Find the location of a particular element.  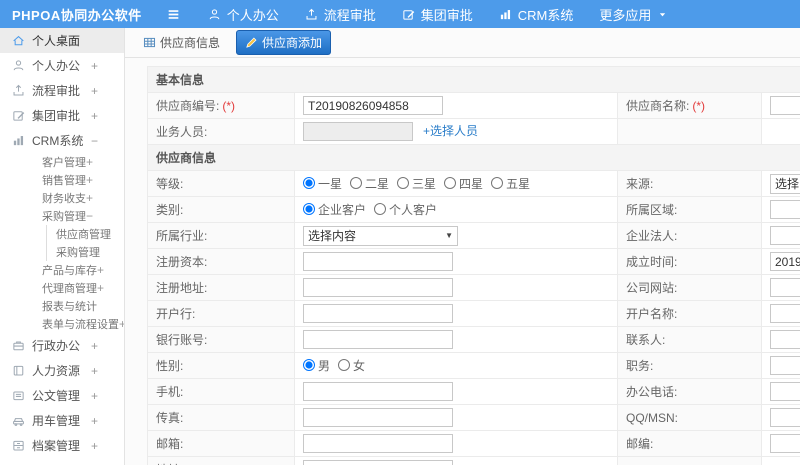

sidebar-item-personal-office: 个人办公 + is located at coordinates (62, 65).